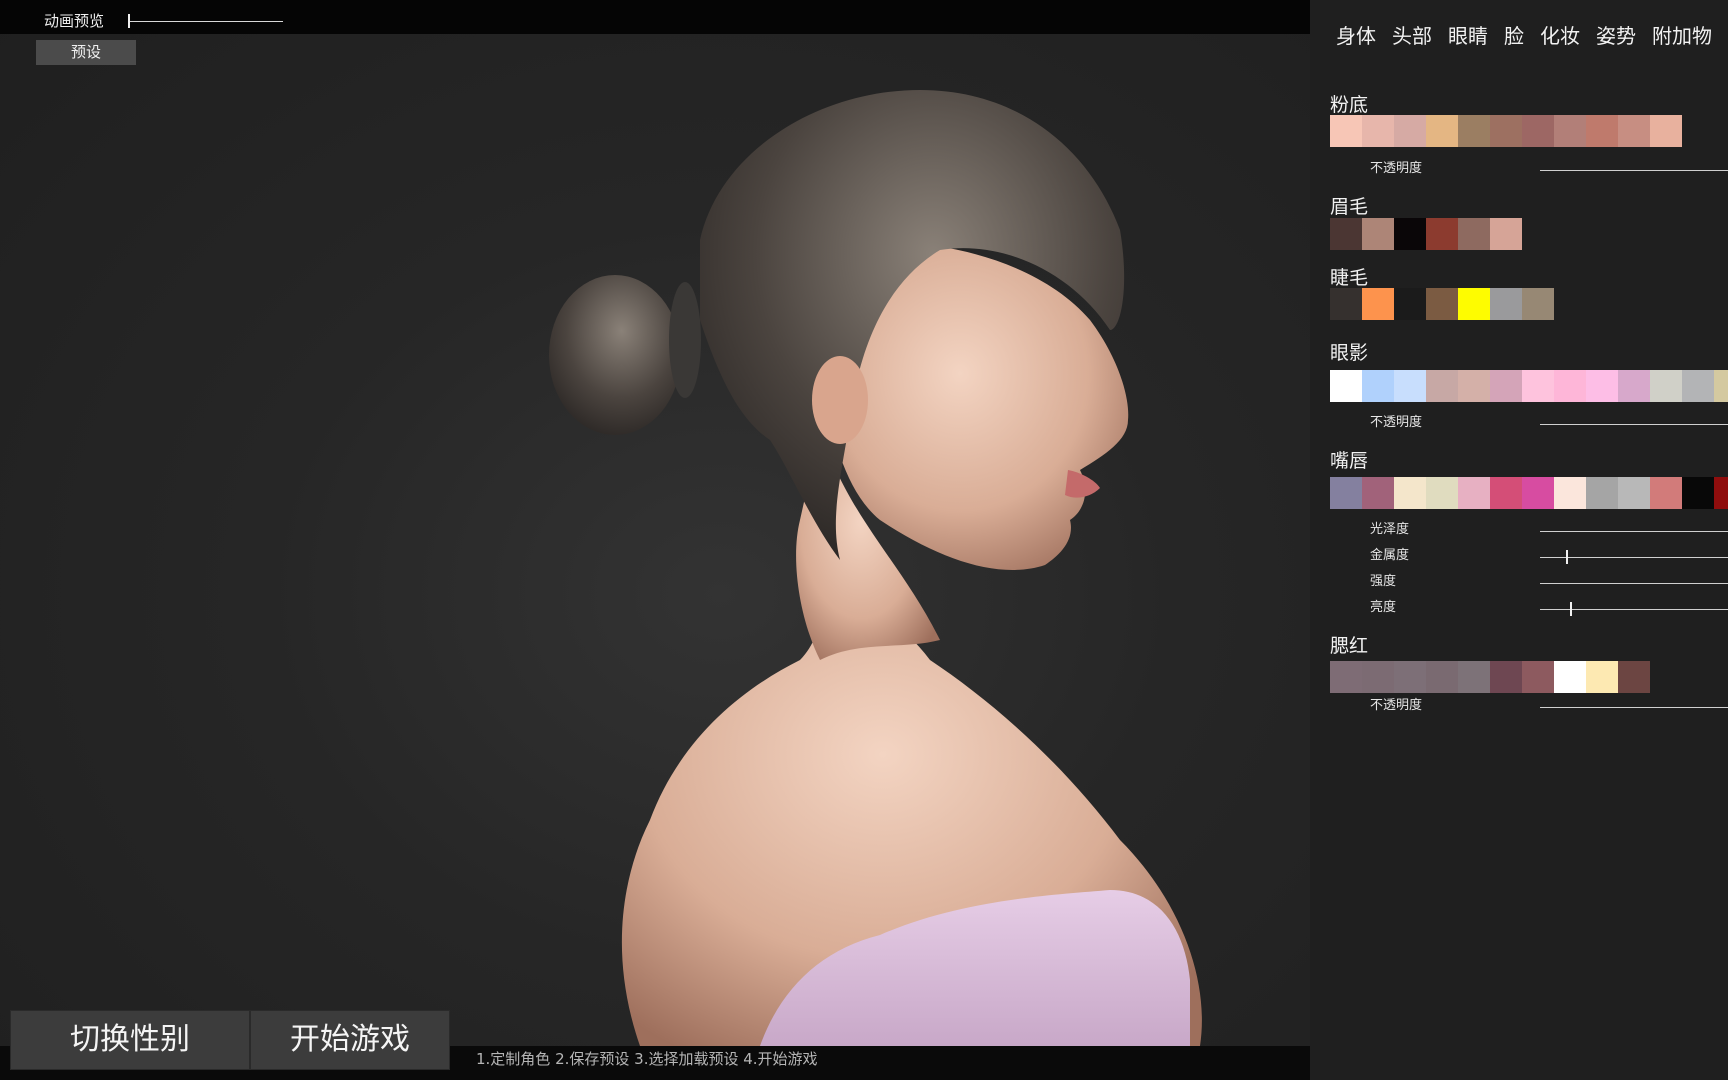  Describe the element at coordinates (1560, 34) in the screenshot. I see `tab-makeup: 化妆` at that location.